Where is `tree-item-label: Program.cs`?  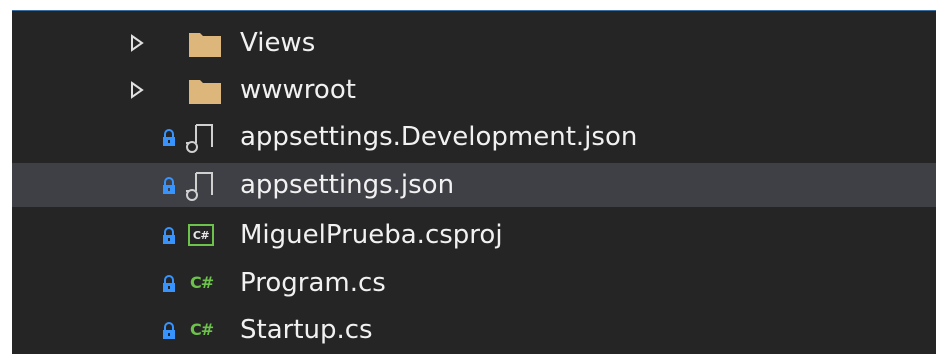
tree-item-label: Program.cs is located at coordinates (313, 283).